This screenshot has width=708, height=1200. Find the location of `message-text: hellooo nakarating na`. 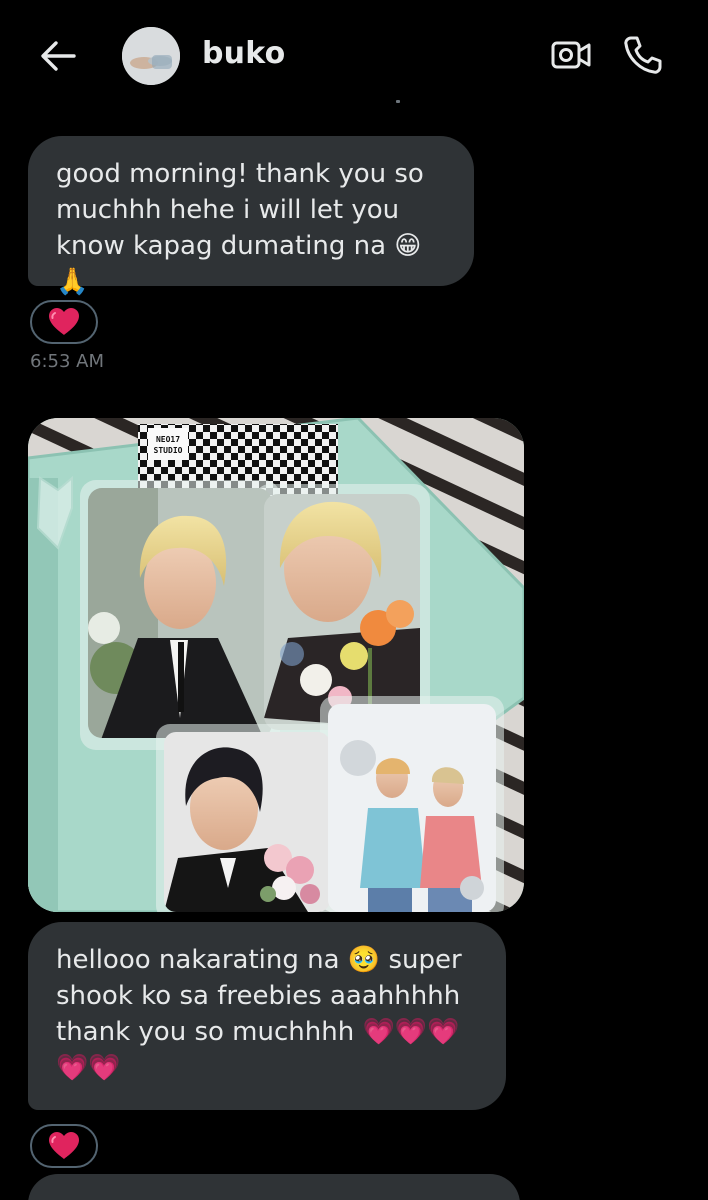

message-text: hellooo nakarating na is located at coordinates (198, 960).